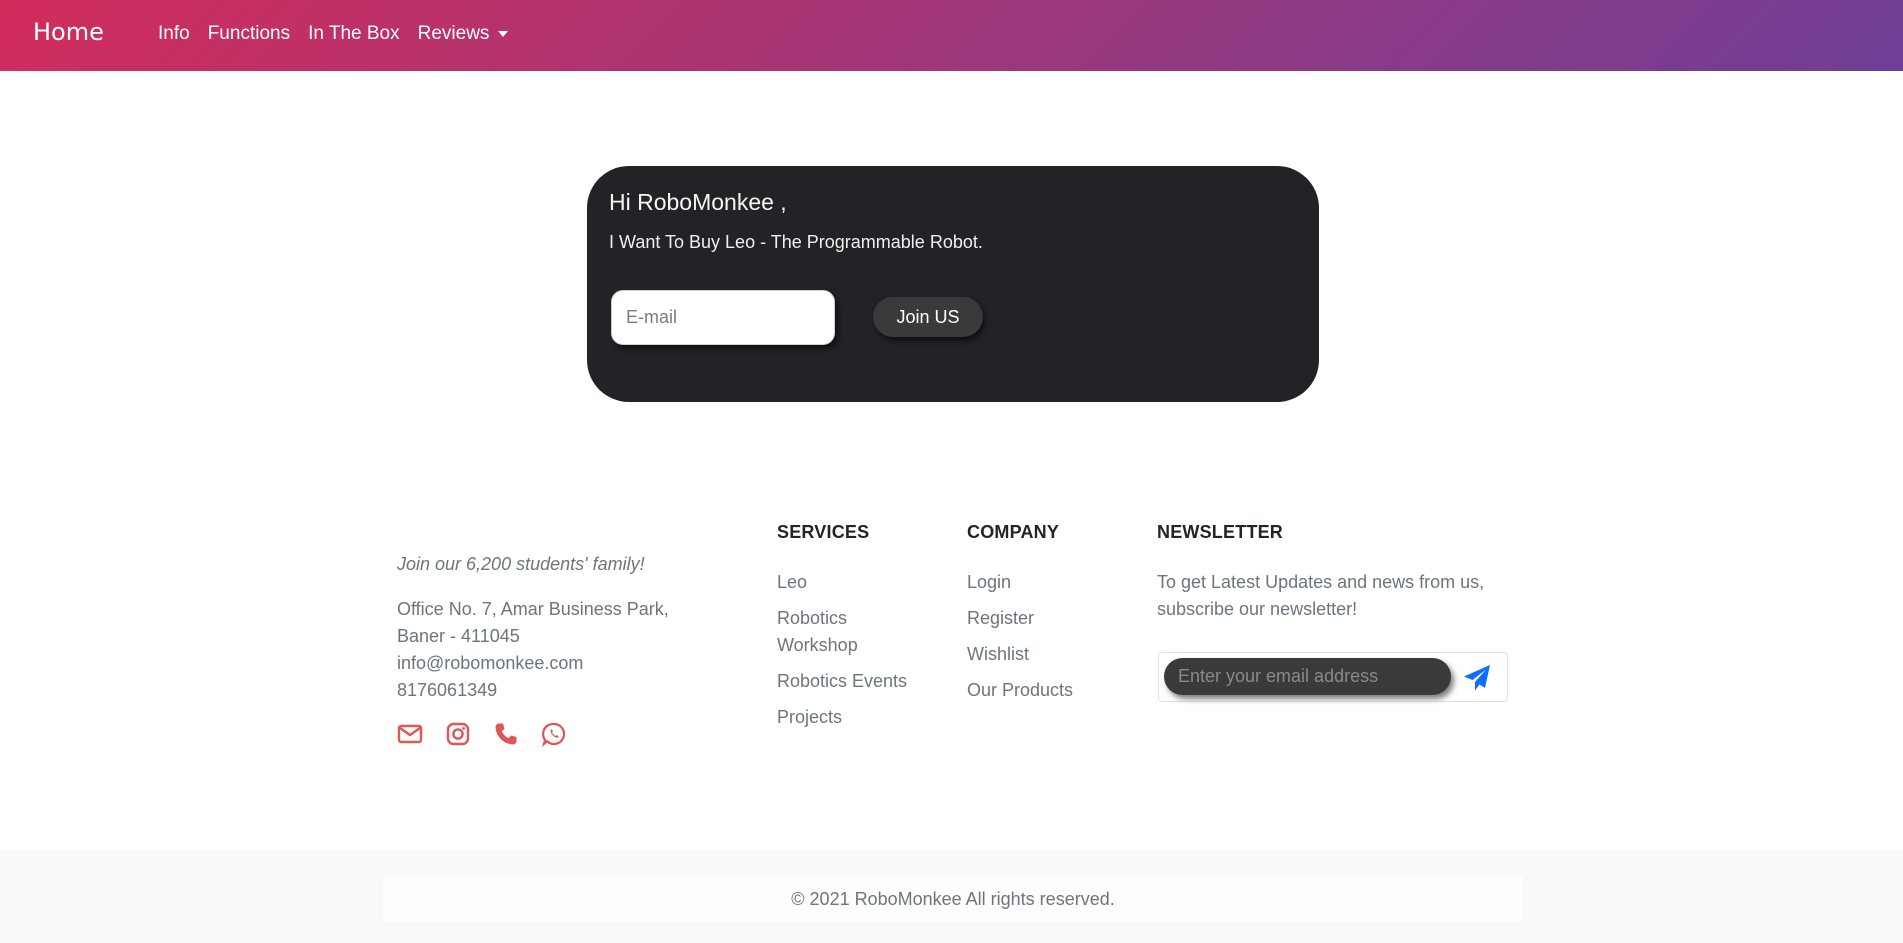 The width and height of the screenshot is (1903, 943). Describe the element at coordinates (249, 34) in the screenshot. I see `nav-link-functions: Functions` at that location.